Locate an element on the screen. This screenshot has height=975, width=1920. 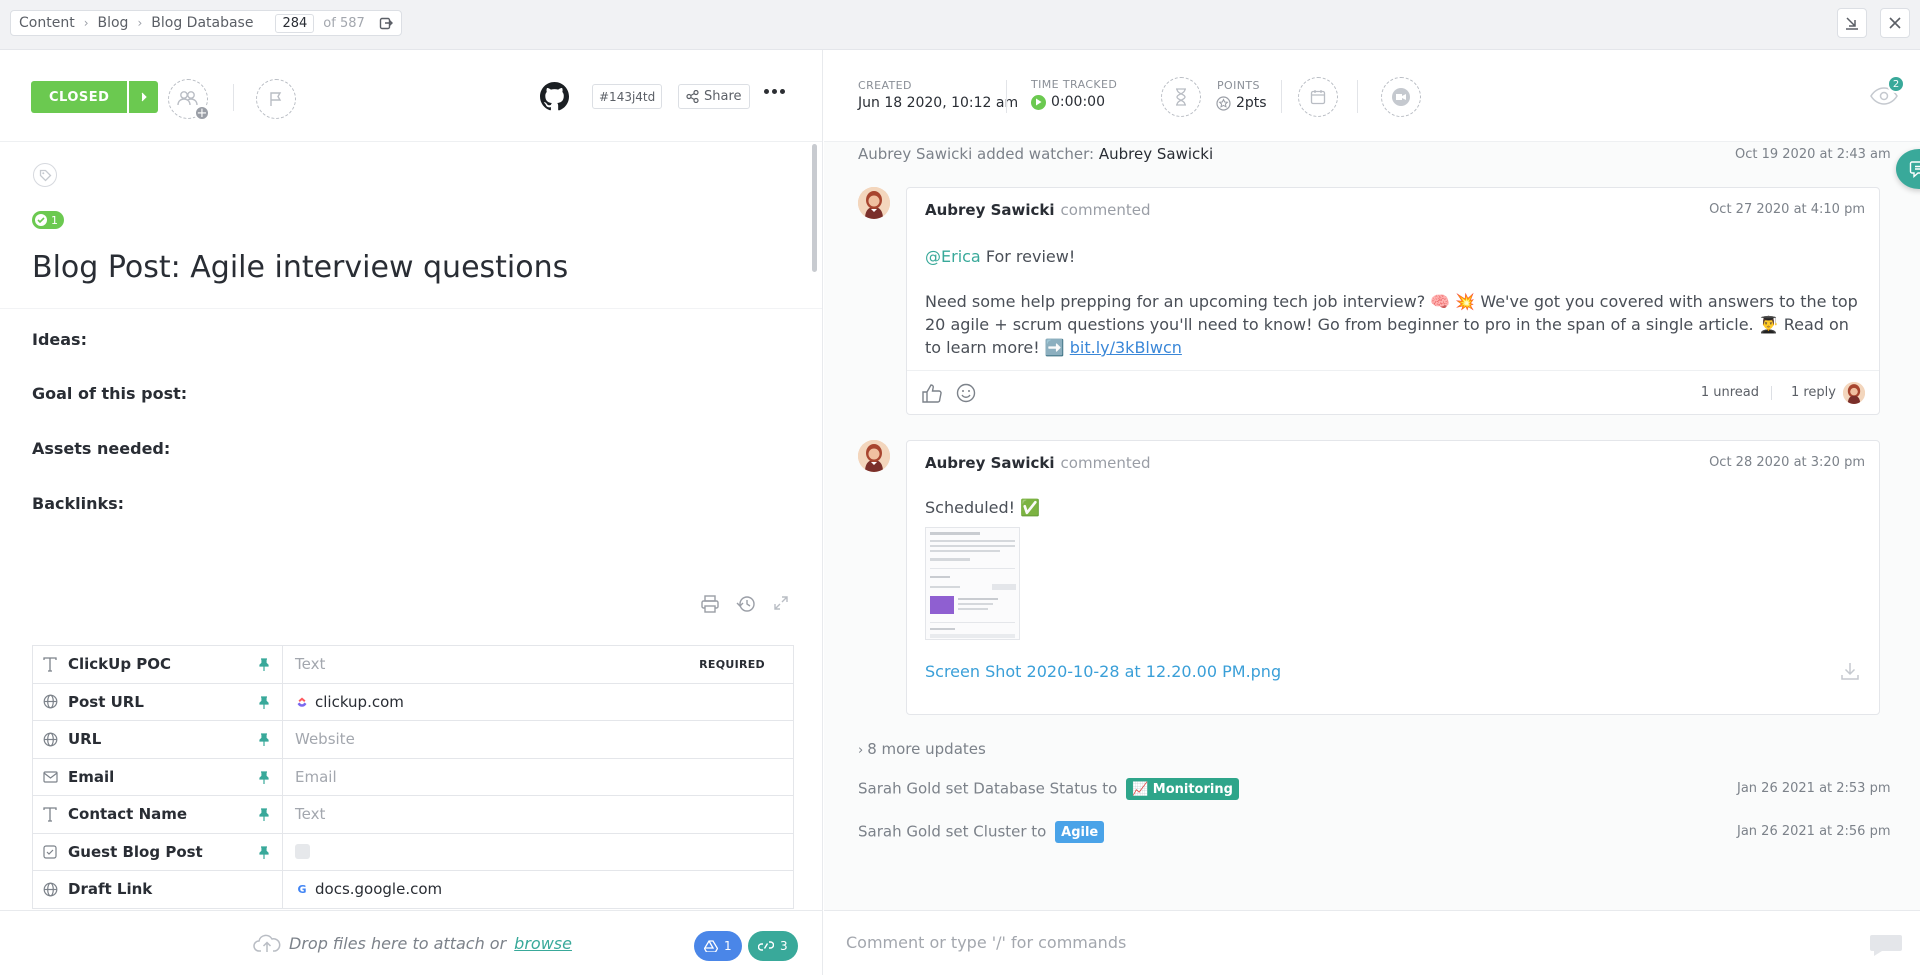
description-ideas: Ideas: is located at coordinates (59, 339).